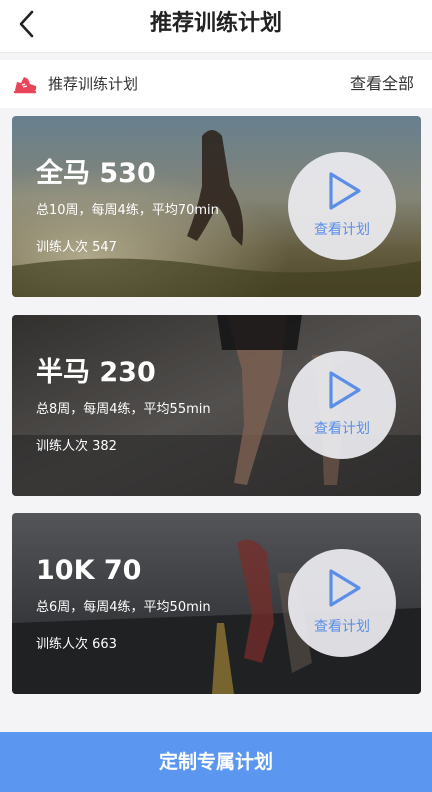 The height and width of the screenshot is (792, 432). What do you see at coordinates (123, 607) in the screenshot?
I see `plan-summary: 总6周，每周4练，平均50min` at bounding box center [123, 607].